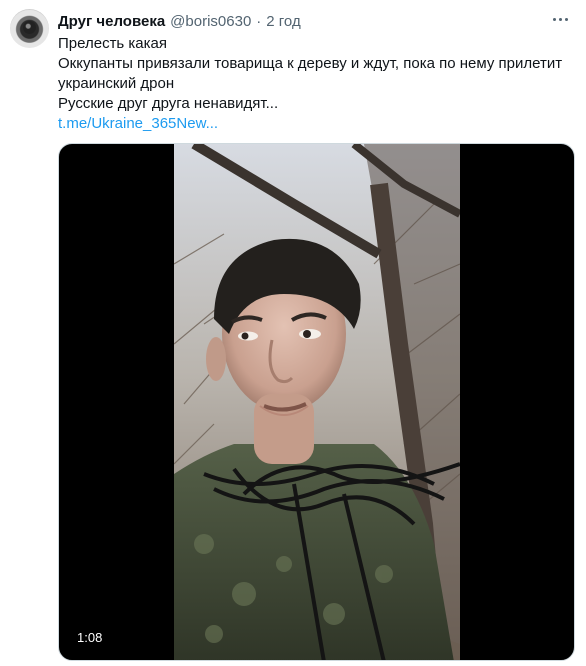 The height and width of the screenshot is (666, 586). What do you see at coordinates (283, 21) in the screenshot?
I see `tweet-timestamp: 2 год` at bounding box center [283, 21].